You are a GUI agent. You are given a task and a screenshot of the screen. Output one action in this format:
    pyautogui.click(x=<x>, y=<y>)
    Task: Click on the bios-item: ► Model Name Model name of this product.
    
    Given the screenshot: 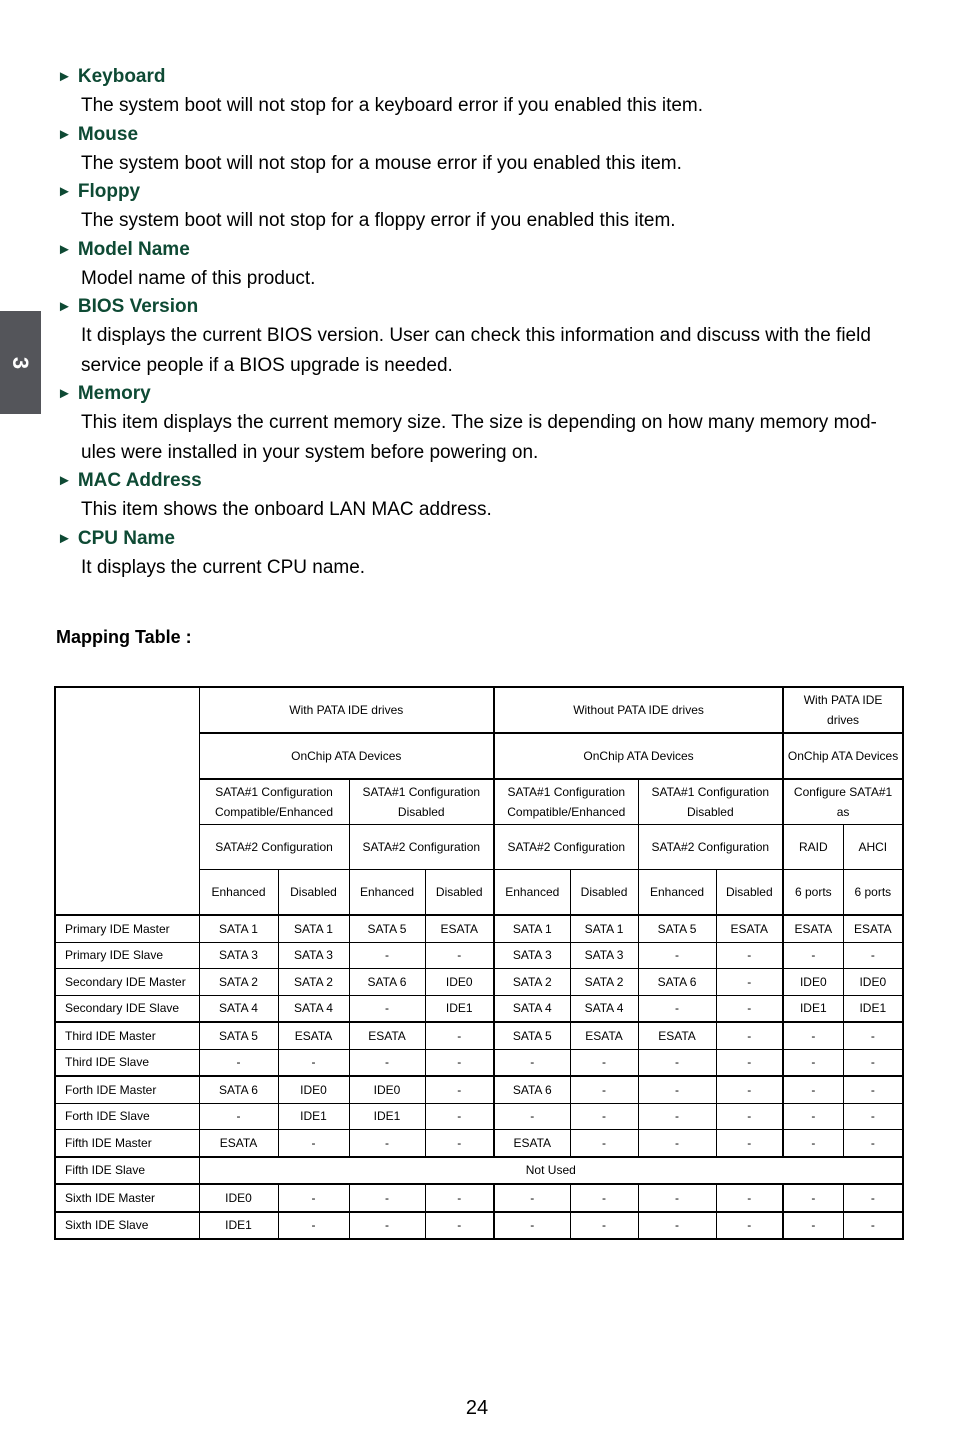 What is the action you would take?
    pyautogui.click(x=482, y=265)
    